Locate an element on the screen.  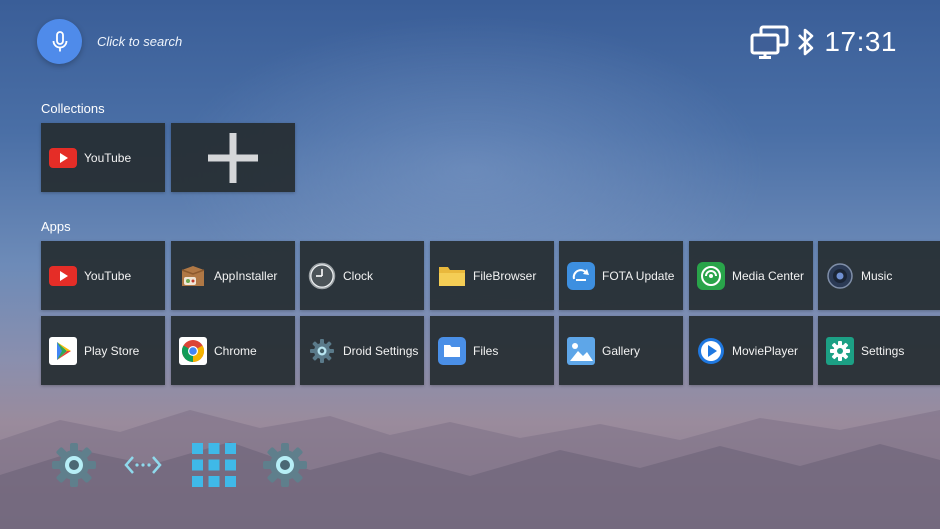
app-tile-fota-update: FOTA Update is located at coordinates (621, 275).